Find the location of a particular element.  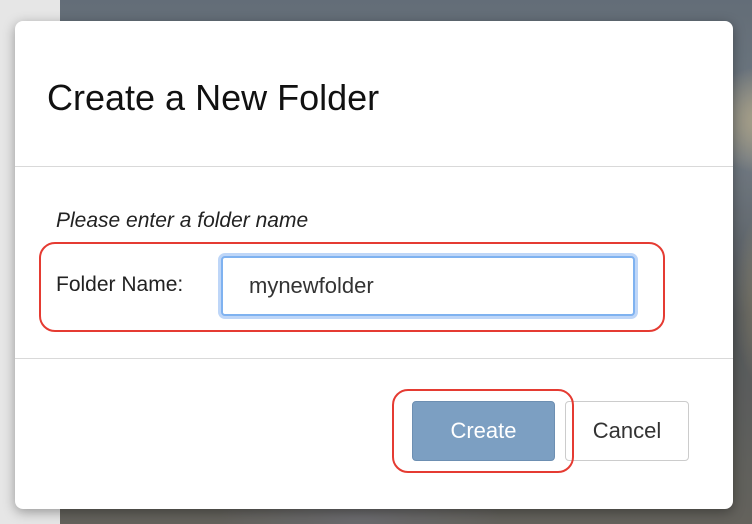

dialog-title: Create a New Folder is located at coordinates (213, 97).